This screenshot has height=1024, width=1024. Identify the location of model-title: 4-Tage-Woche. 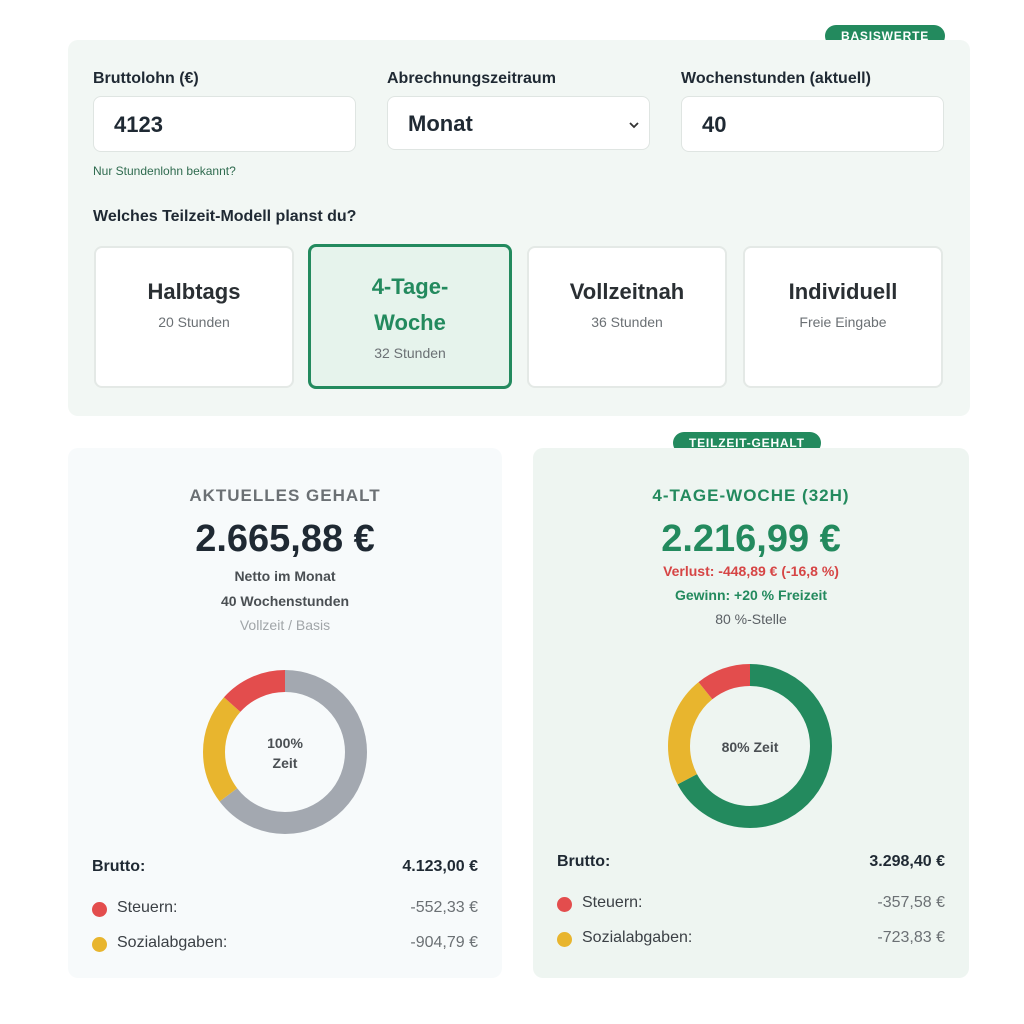
(410, 304).